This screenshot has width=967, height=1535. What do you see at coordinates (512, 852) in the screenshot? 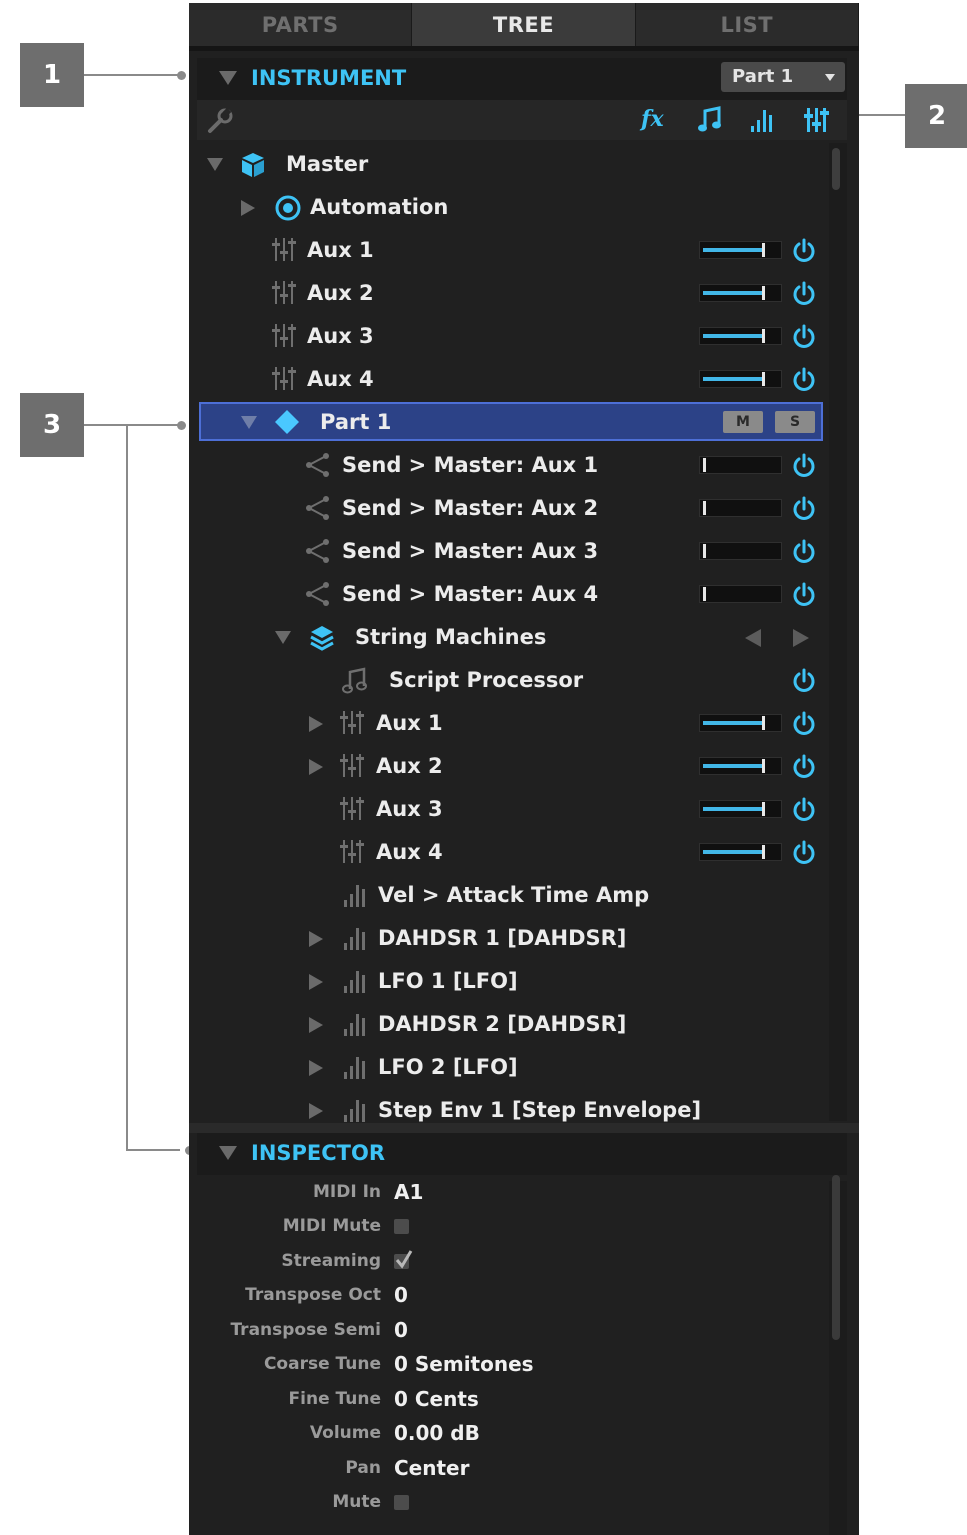
I see `tree-item-layer-aux-4: Aux 4` at bounding box center [512, 852].